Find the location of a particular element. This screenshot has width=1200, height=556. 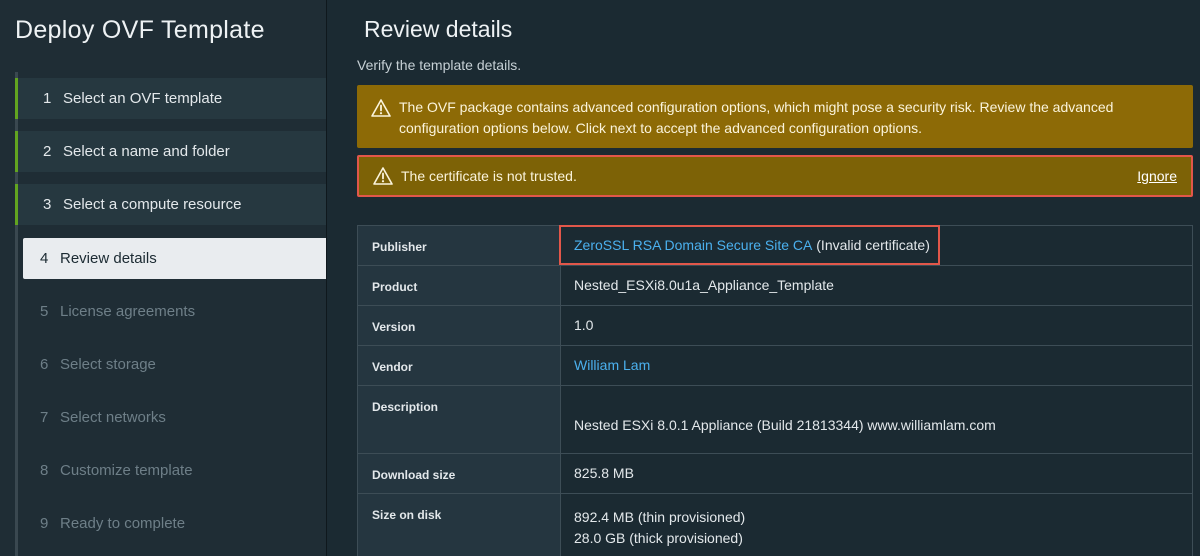

step-number: 4 is located at coordinates (44, 258).